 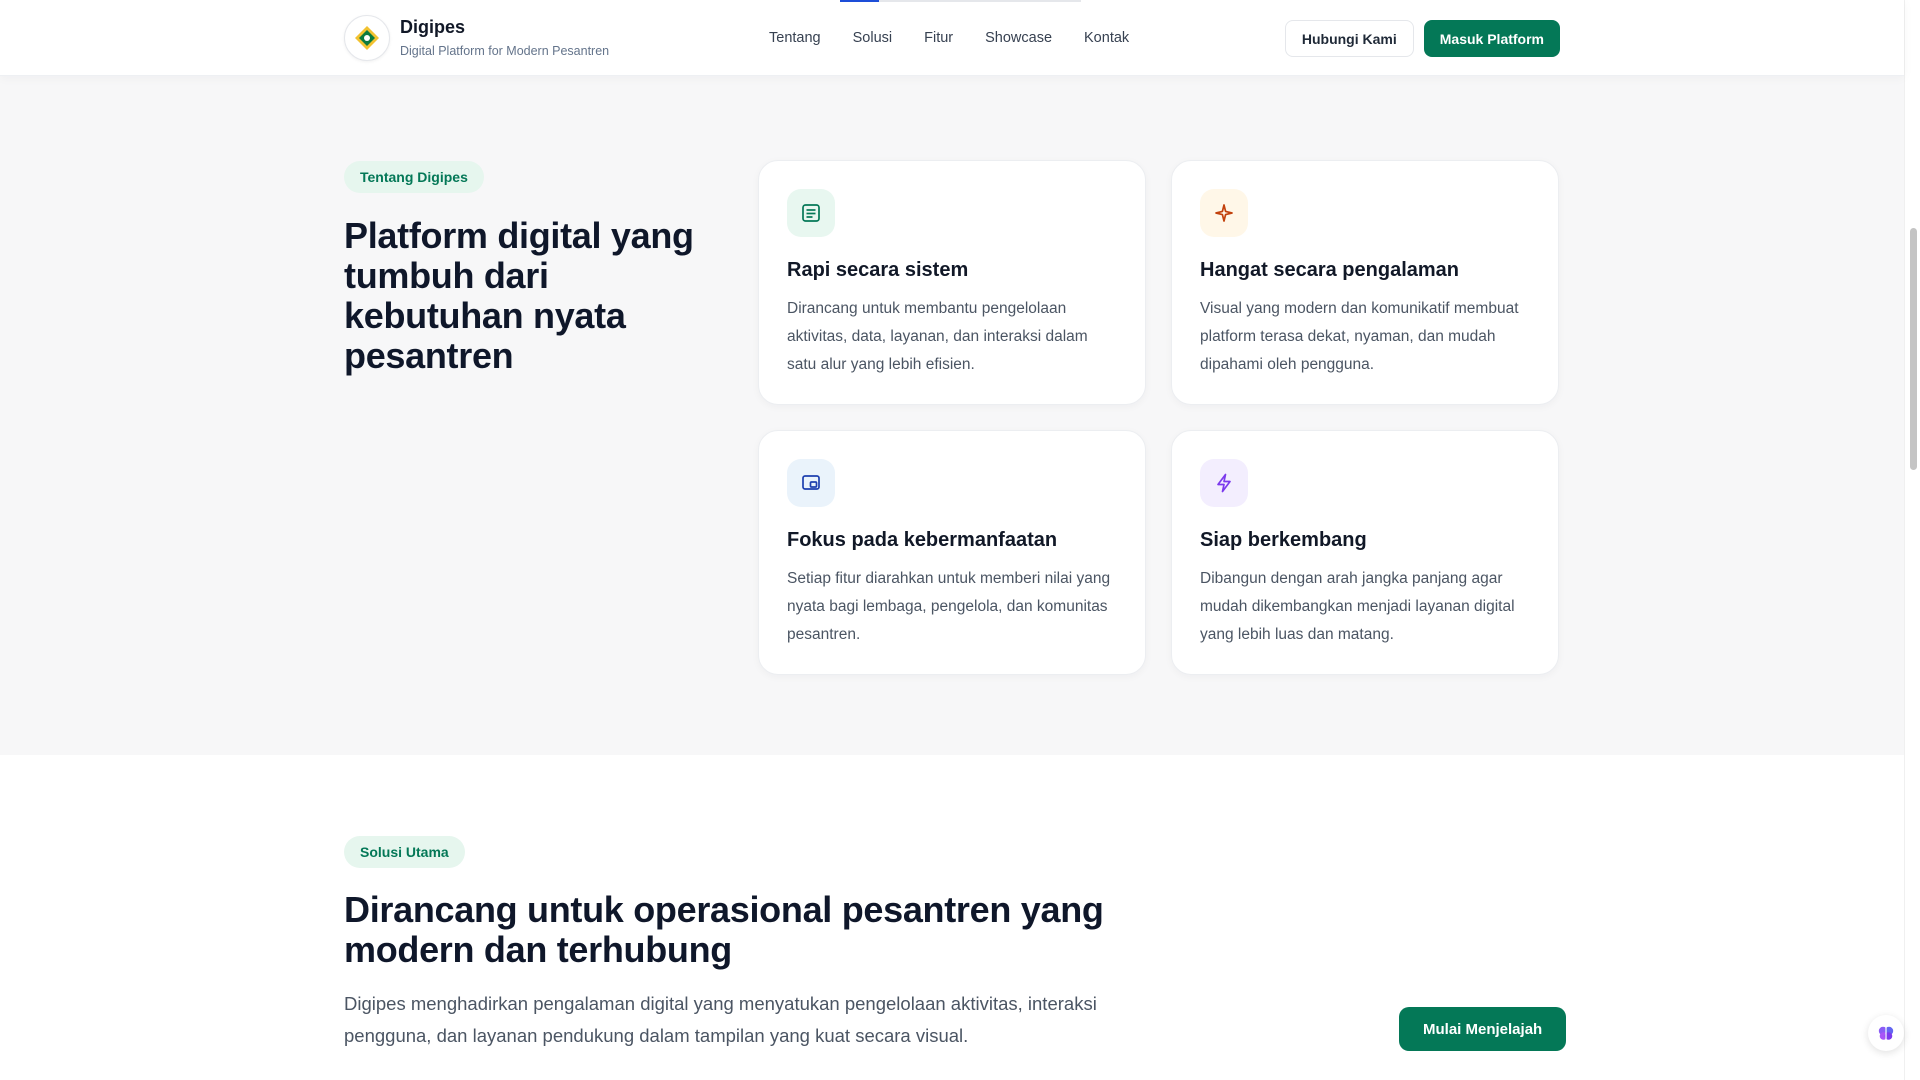 What do you see at coordinates (505, 51) in the screenshot?
I see `brand-tagline: Digital Platform for Modern Pesantren` at bounding box center [505, 51].